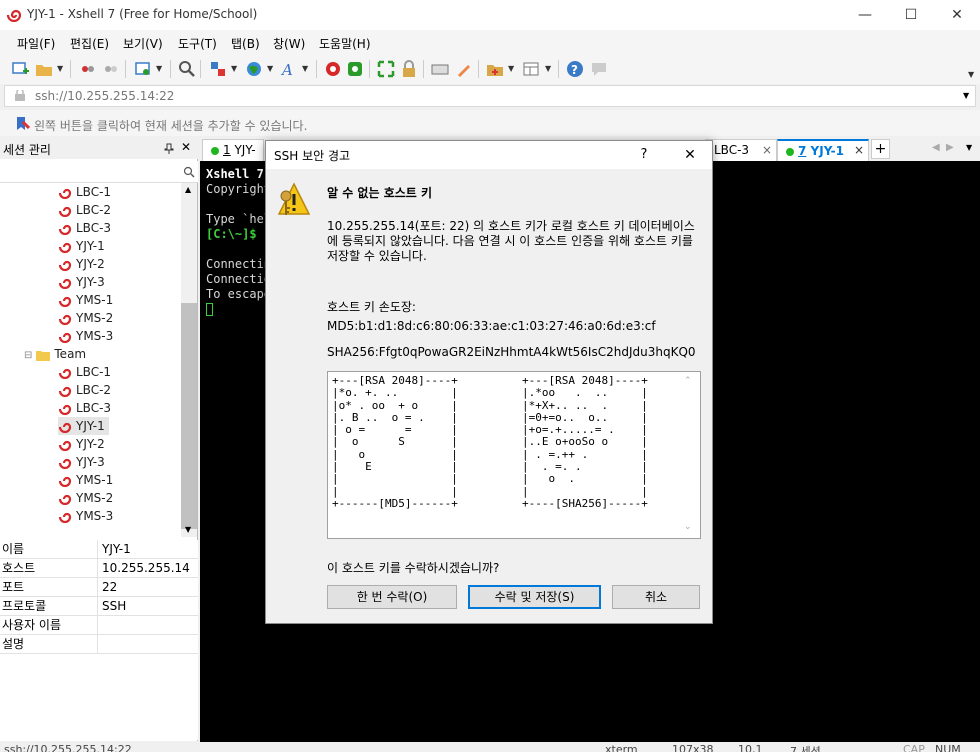  I want to click on highlight-icon, so click(464, 69).